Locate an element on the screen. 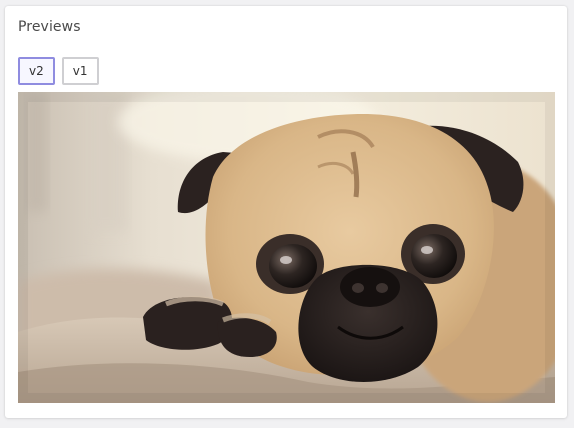  panel-title: Previews is located at coordinates (49, 27).